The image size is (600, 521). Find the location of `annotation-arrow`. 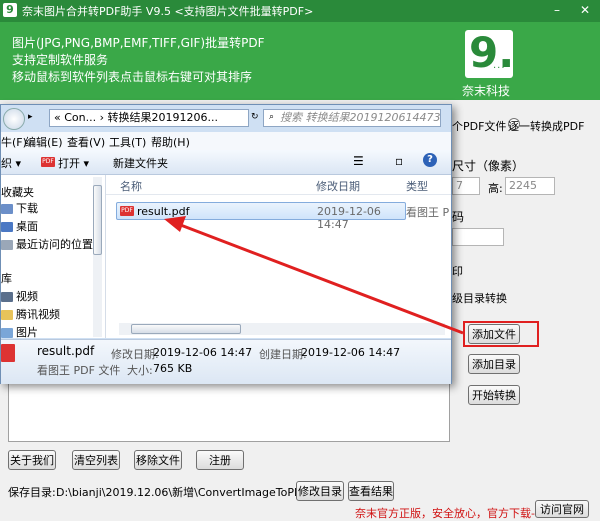

annotation-arrow is located at coordinates (314, 275).